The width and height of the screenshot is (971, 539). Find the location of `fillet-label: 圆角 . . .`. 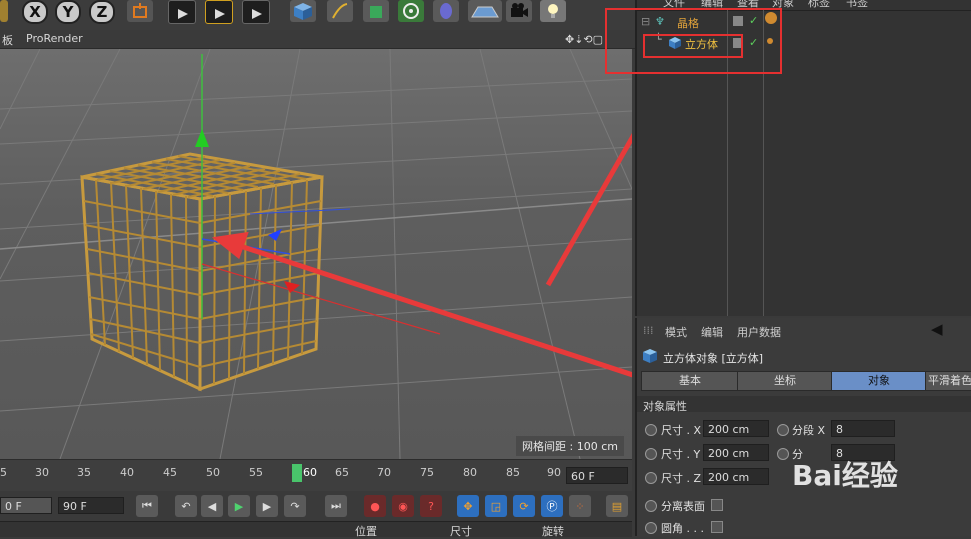

fillet-label: 圆角 . . . is located at coordinates (682, 528).